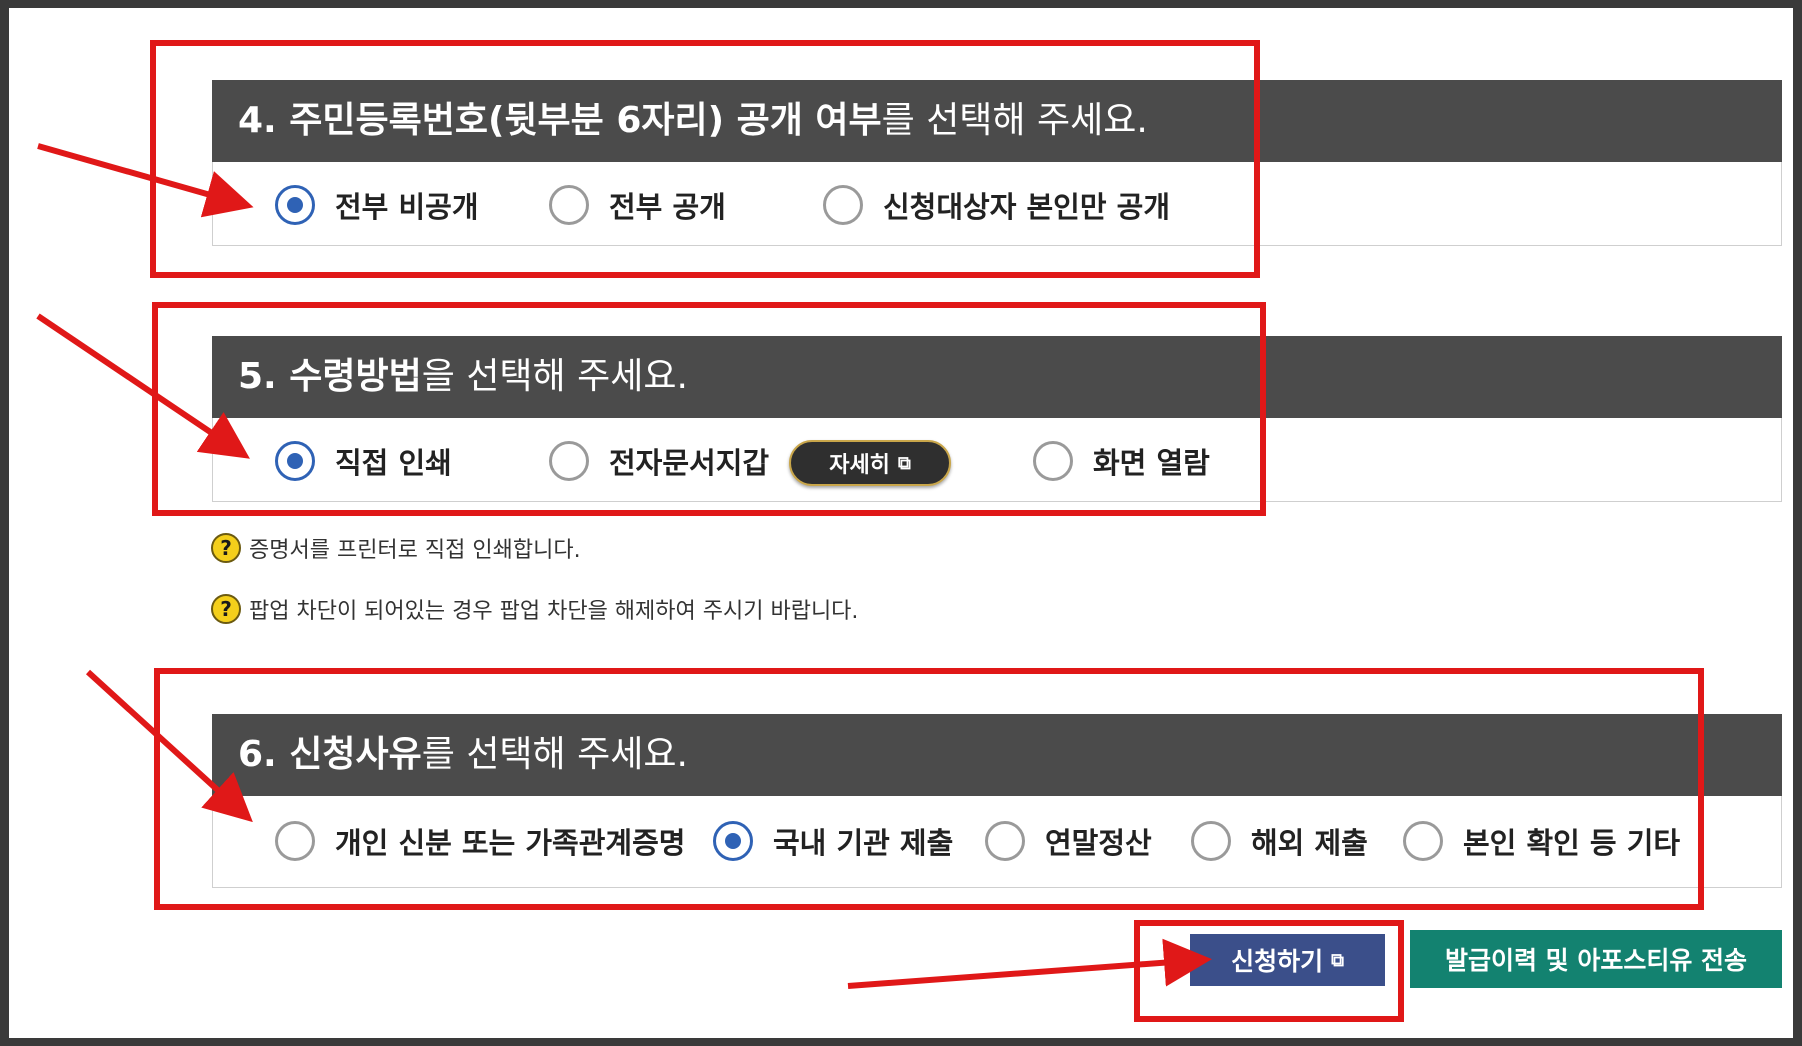 The image size is (1802, 1046). I want to click on radio-label: 국내 기관 제출, so click(863, 843).